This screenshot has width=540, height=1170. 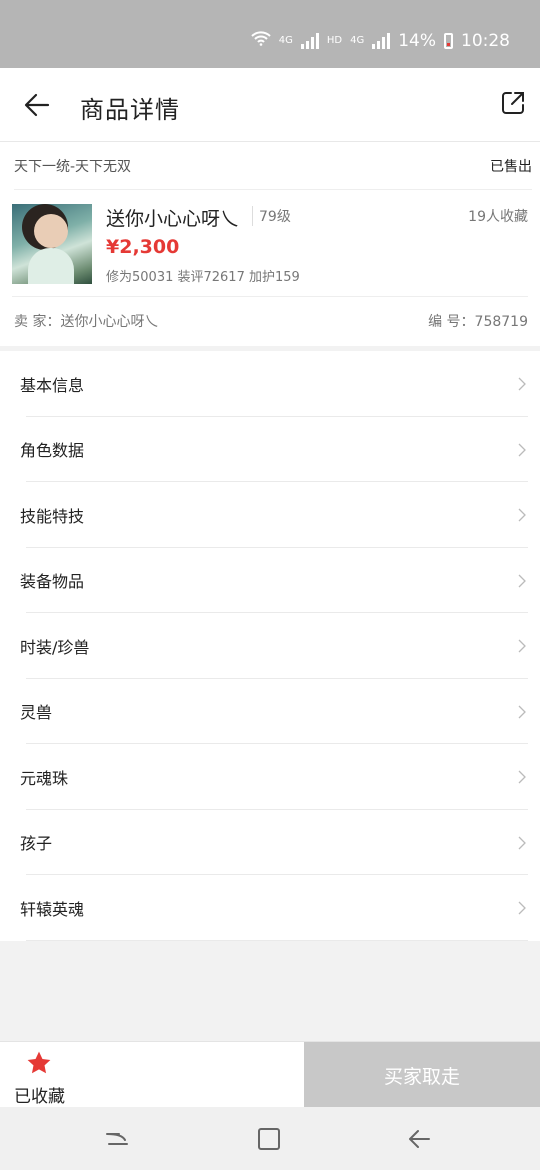 What do you see at coordinates (36, 844) in the screenshot?
I see `menu-item-label: 孩子` at bounding box center [36, 844].